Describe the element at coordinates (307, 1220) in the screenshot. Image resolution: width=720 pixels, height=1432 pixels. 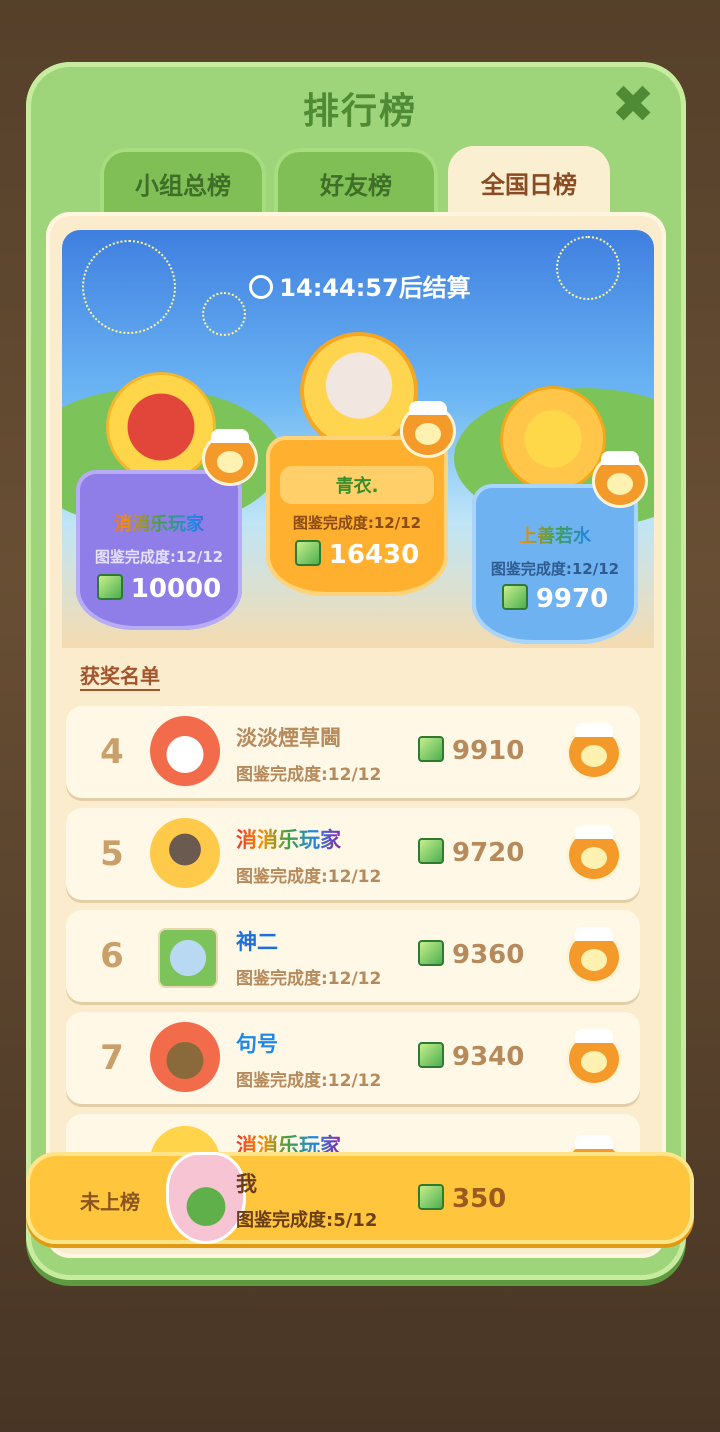
I see `my-collection-progress: 图鉴完成度:5/12` at that location.